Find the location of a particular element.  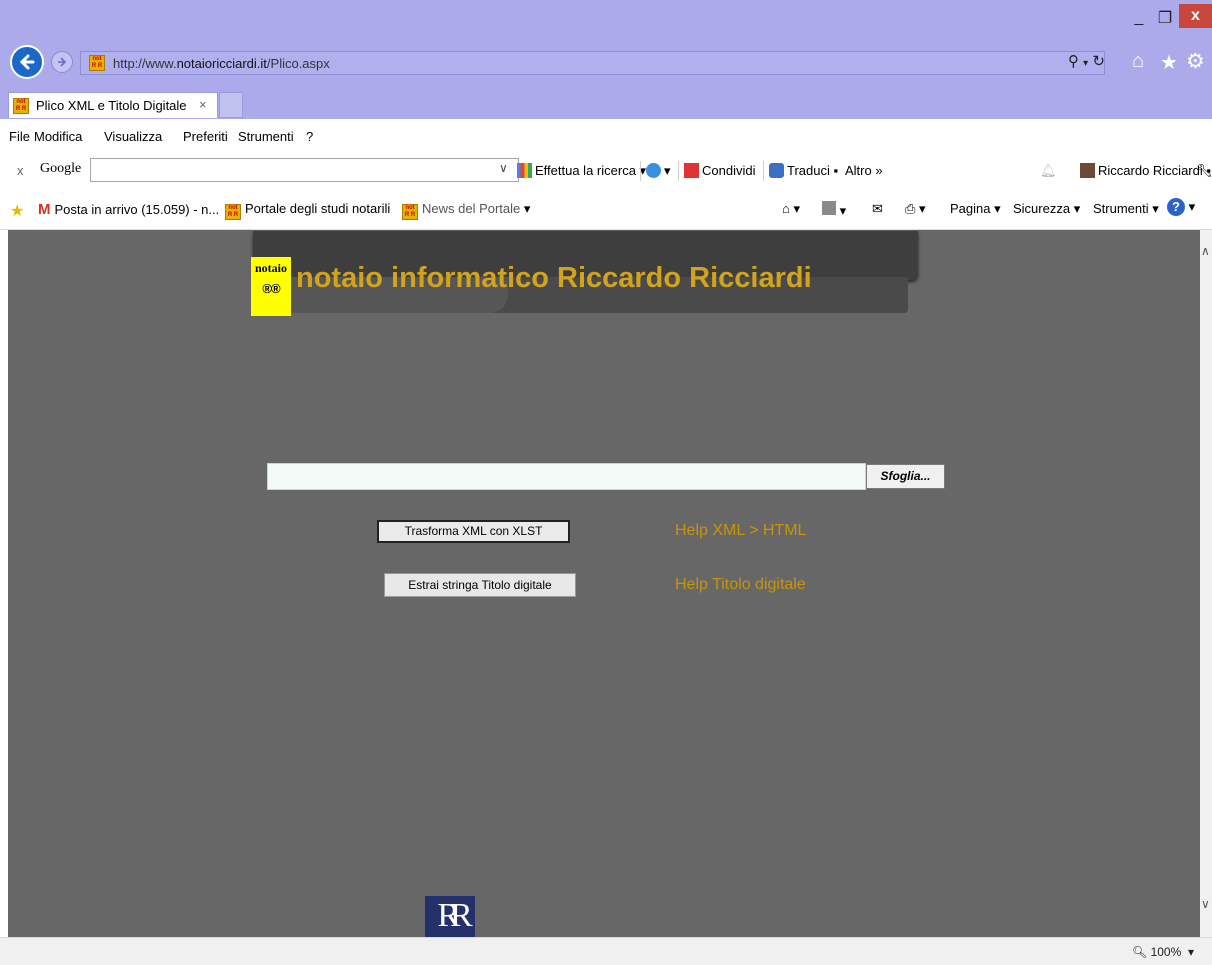

google-search-input is located at coordinates (304, 170).